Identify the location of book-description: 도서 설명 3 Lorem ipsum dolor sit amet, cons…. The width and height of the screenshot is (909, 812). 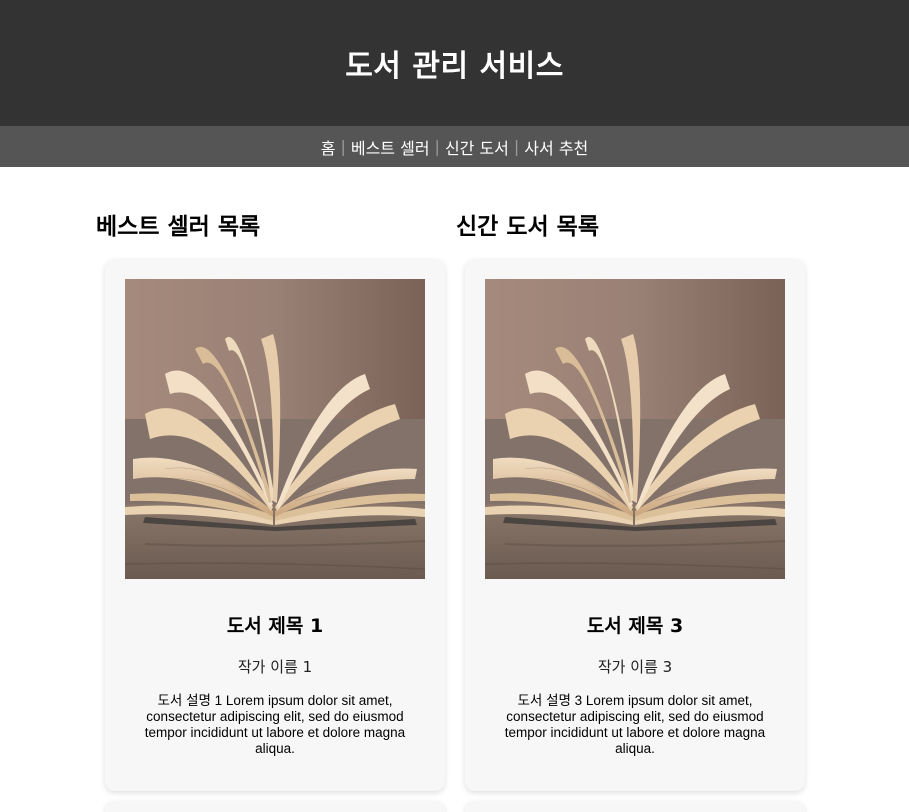
(635, 724).